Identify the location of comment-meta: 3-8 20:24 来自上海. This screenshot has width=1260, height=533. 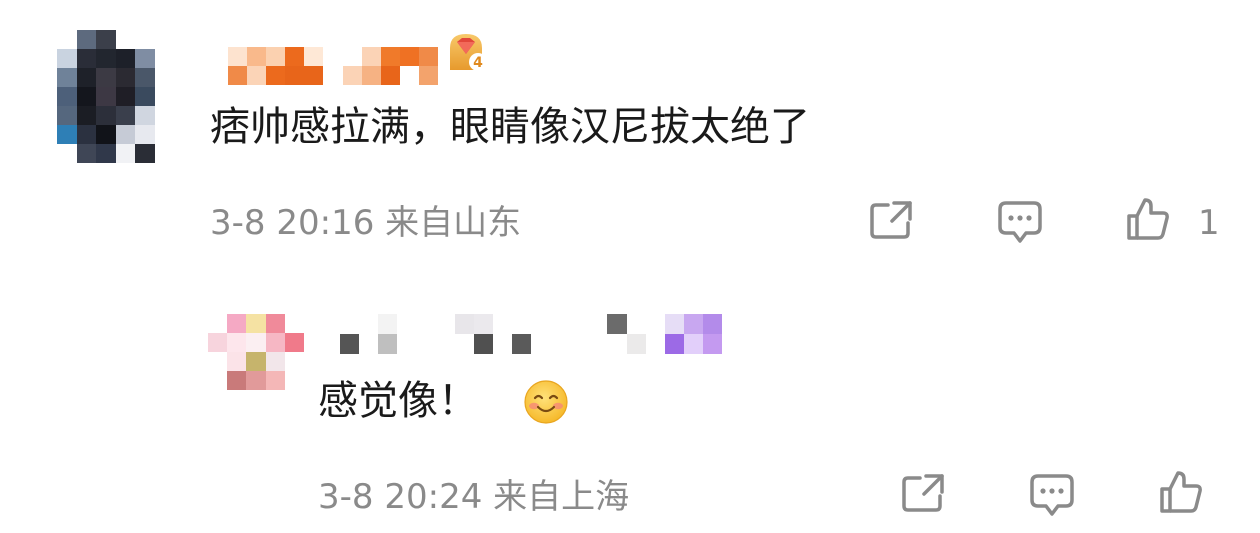
(473, 497).